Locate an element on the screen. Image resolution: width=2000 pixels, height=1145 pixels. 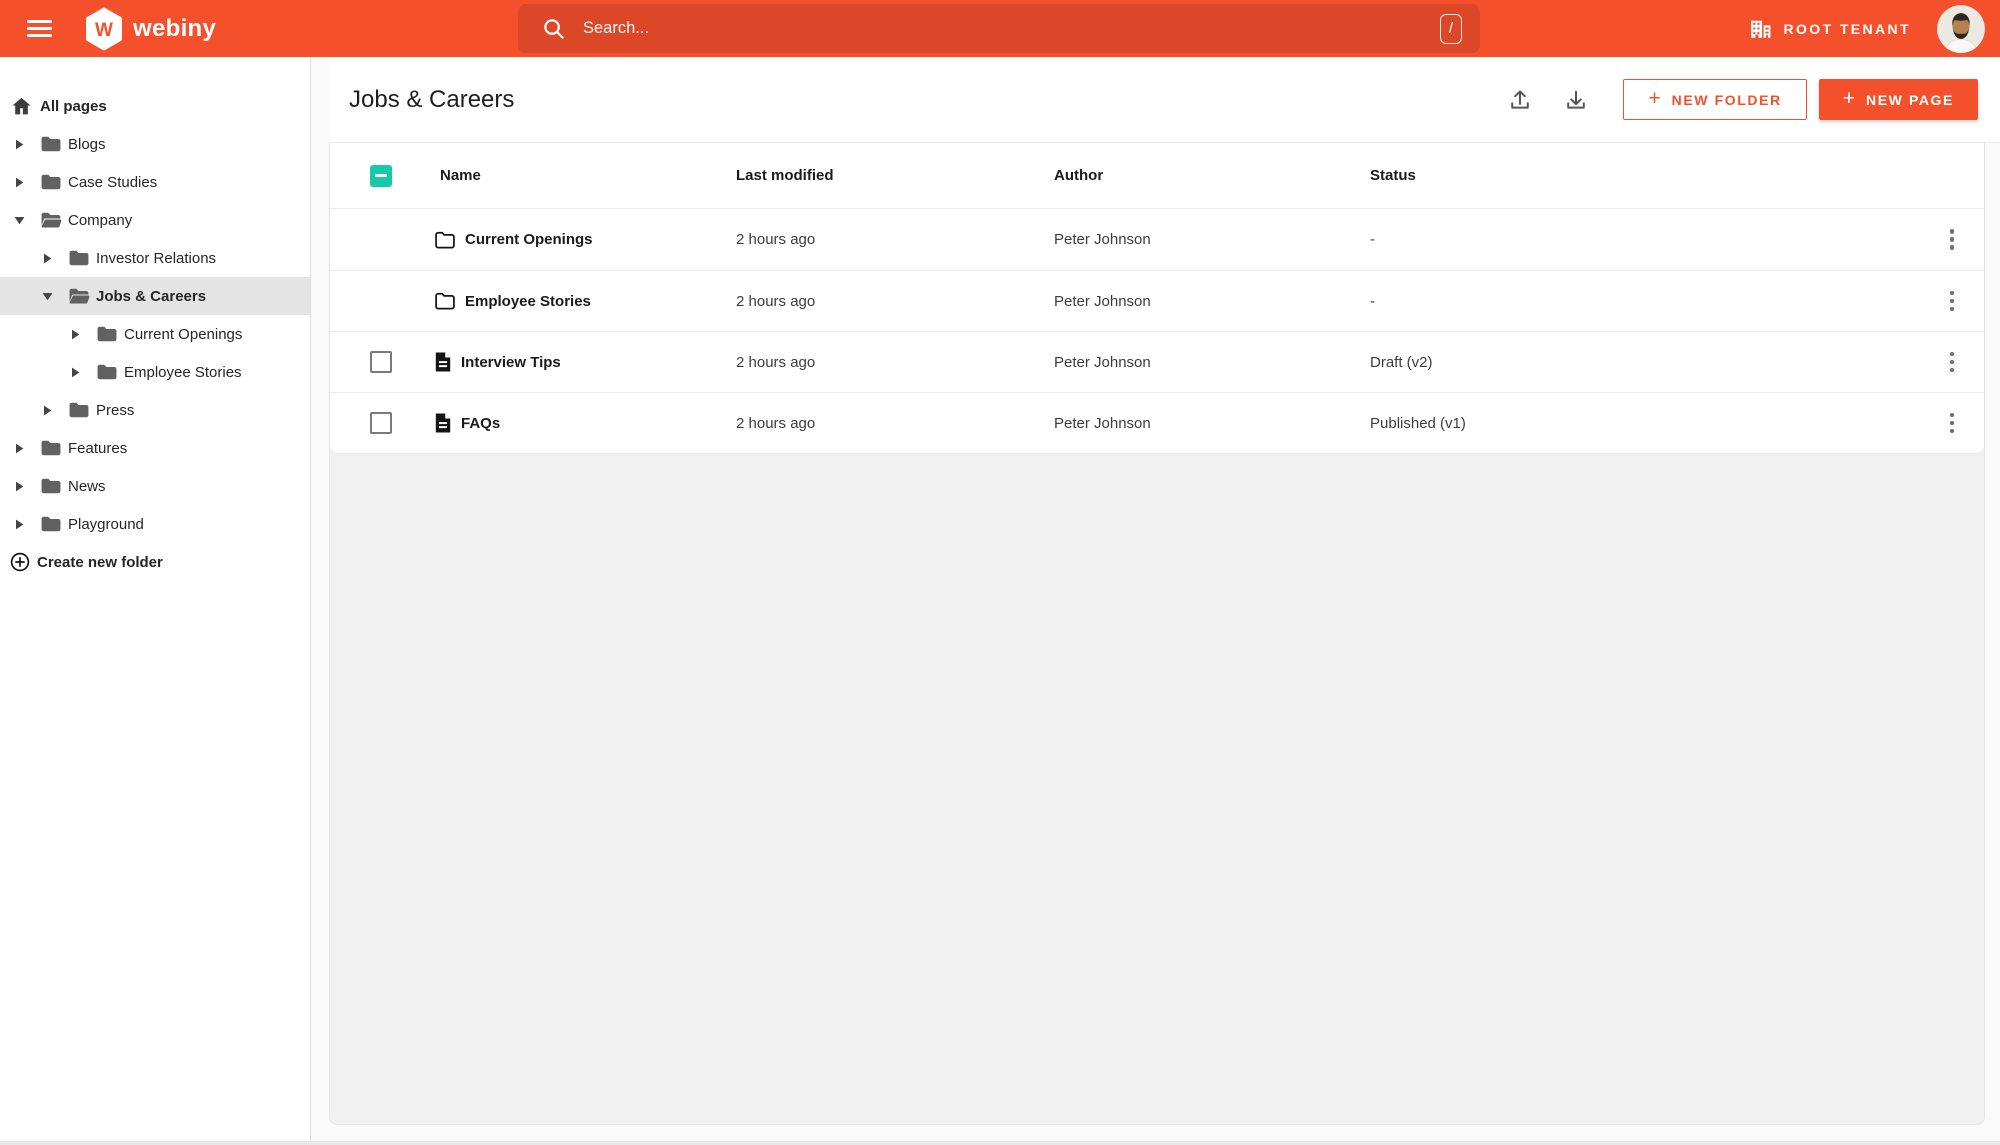
download-icon is located at coordinates (1576, 99).